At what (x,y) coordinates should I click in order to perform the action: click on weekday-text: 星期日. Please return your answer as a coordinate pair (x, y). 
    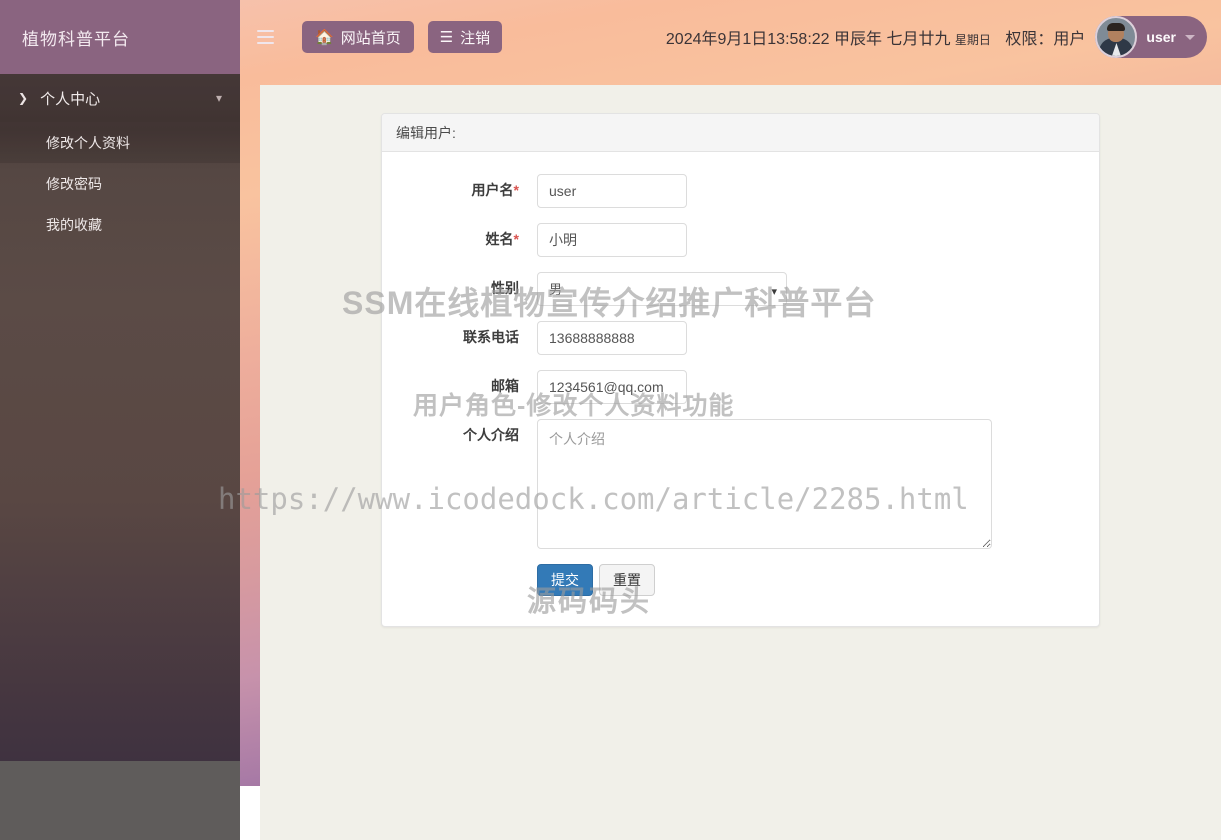
    Looking at the image, I should click on (972, 40).